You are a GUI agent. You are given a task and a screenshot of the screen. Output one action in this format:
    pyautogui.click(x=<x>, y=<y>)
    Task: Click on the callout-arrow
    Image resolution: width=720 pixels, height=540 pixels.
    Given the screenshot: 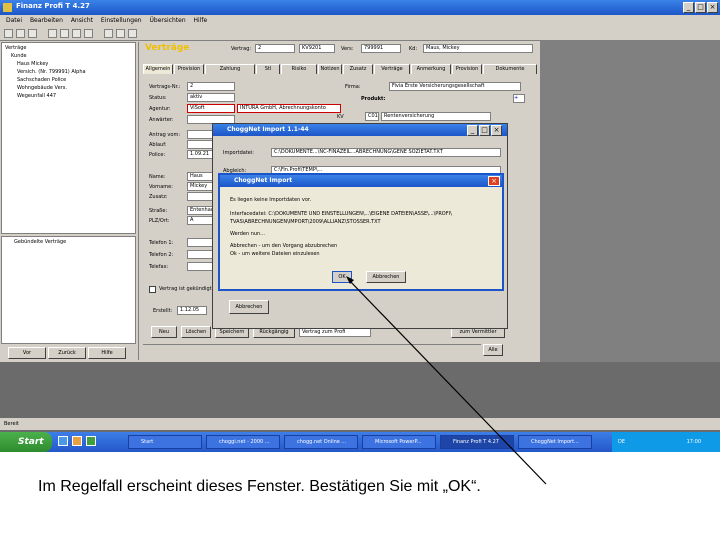 What is the action you would take?
    pyautogui.click(x=446, y=380)
    